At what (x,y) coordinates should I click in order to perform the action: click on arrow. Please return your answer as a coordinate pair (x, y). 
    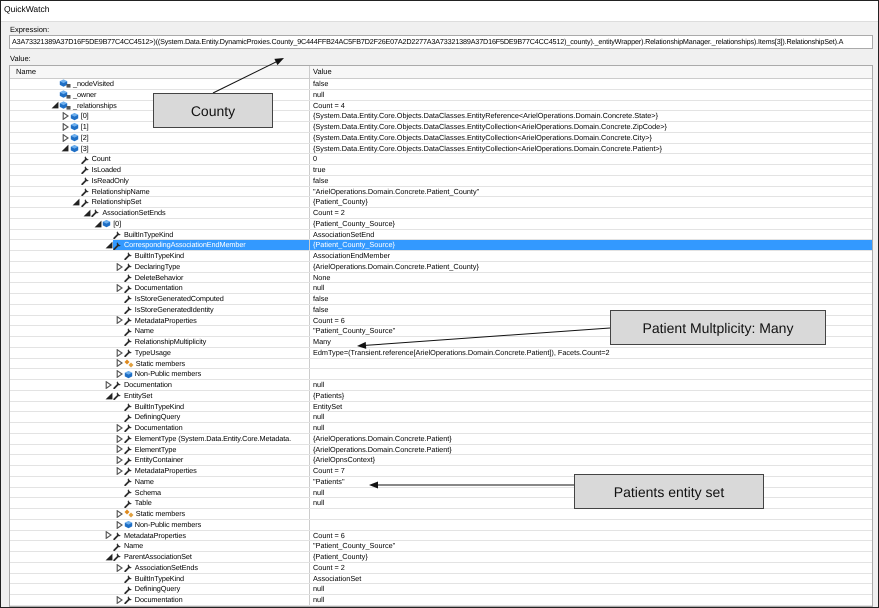
    Looking at the image, I should click on (248, 76).